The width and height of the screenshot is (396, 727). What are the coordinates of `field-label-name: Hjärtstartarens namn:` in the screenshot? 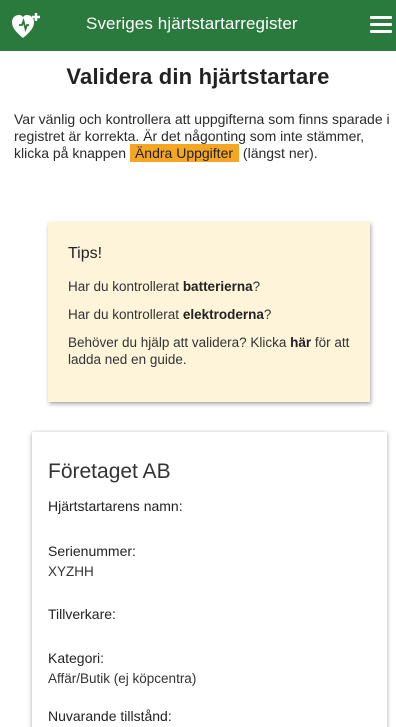 It's located at (115, 506).